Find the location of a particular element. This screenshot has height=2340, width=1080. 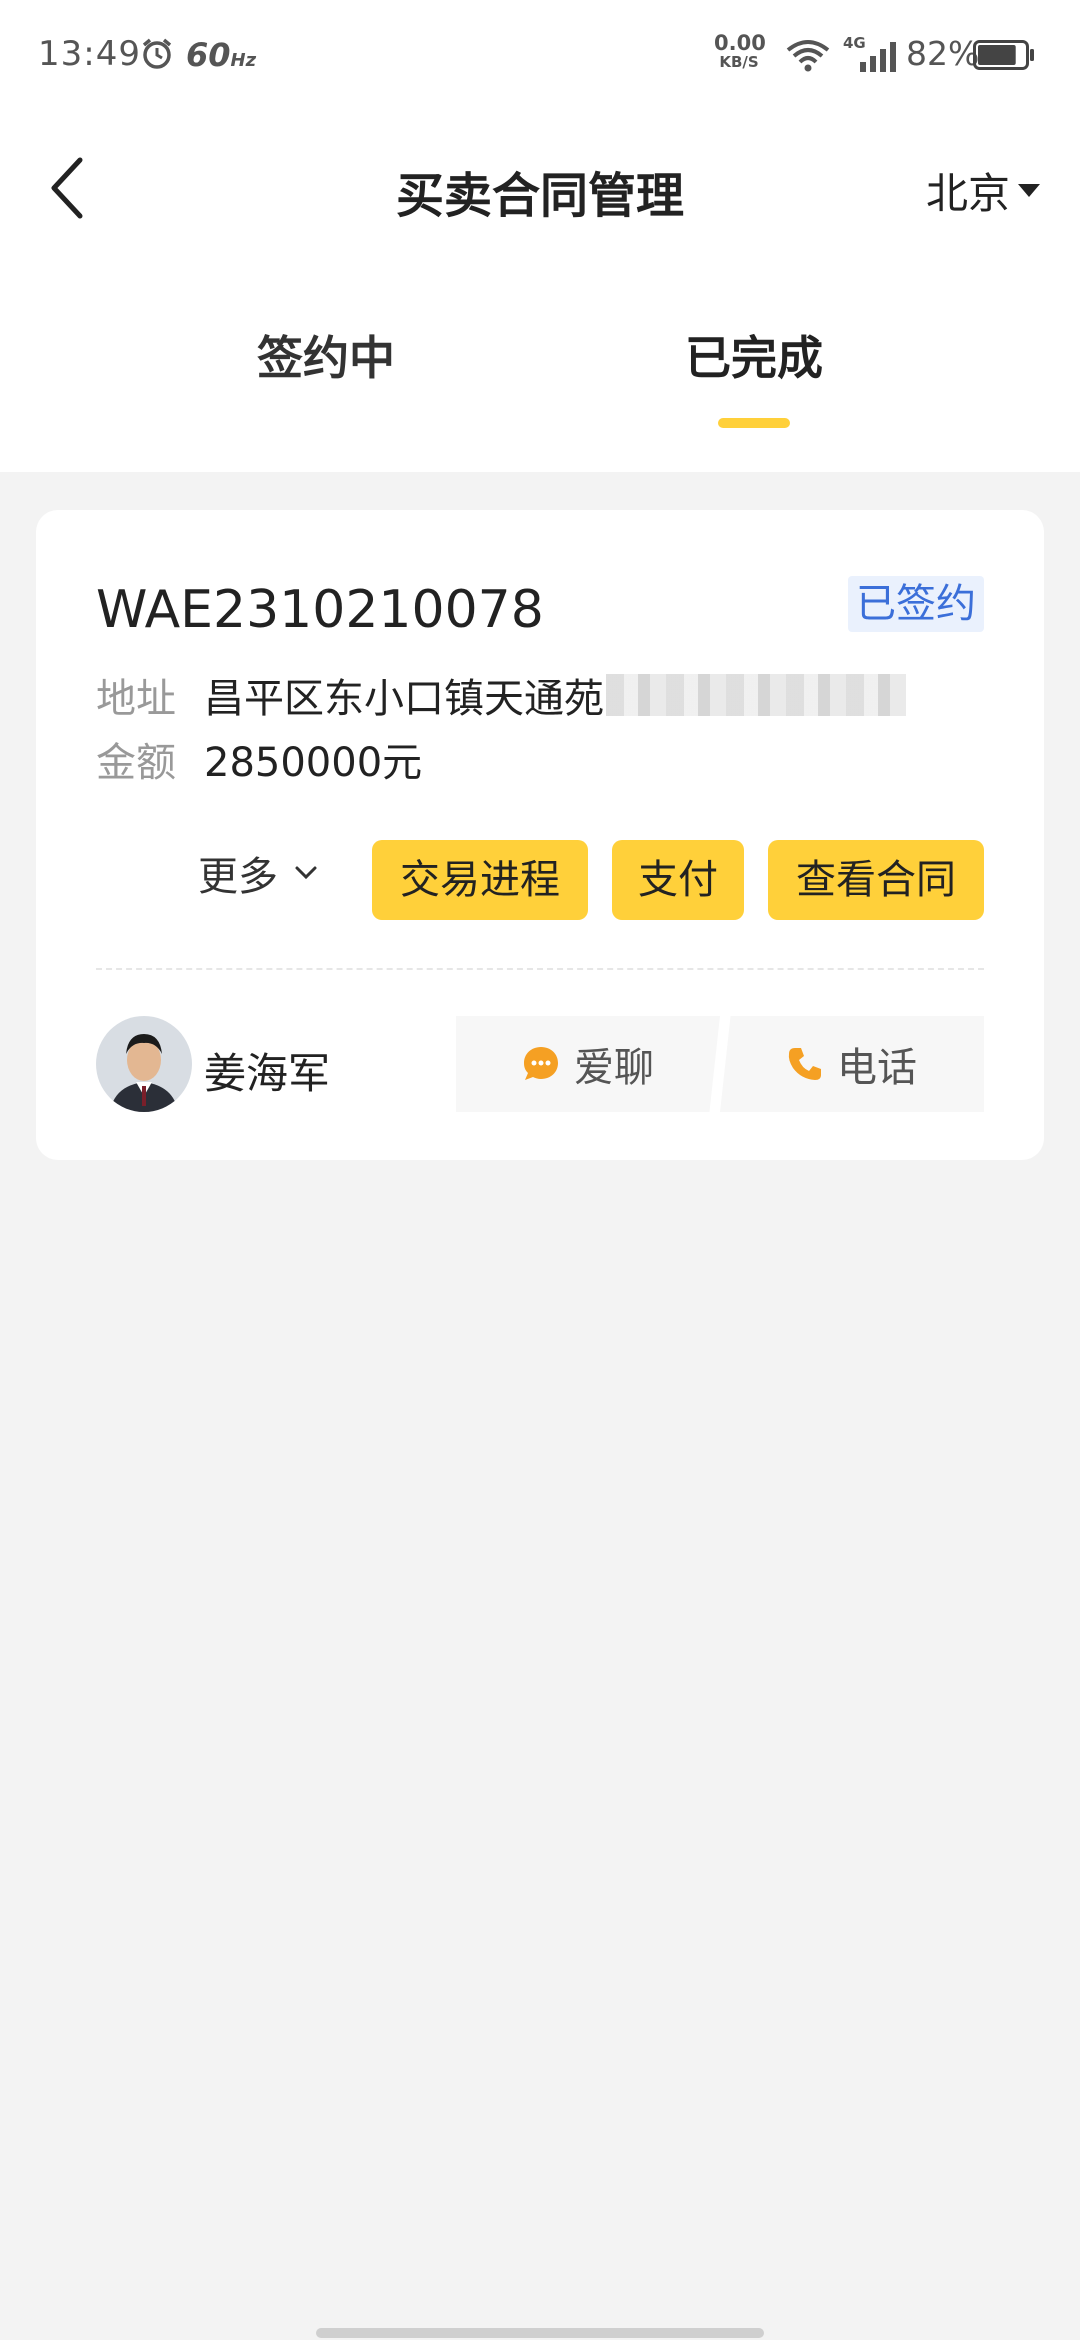

phone-button: 电话 is located at coordinates (852, 1064).